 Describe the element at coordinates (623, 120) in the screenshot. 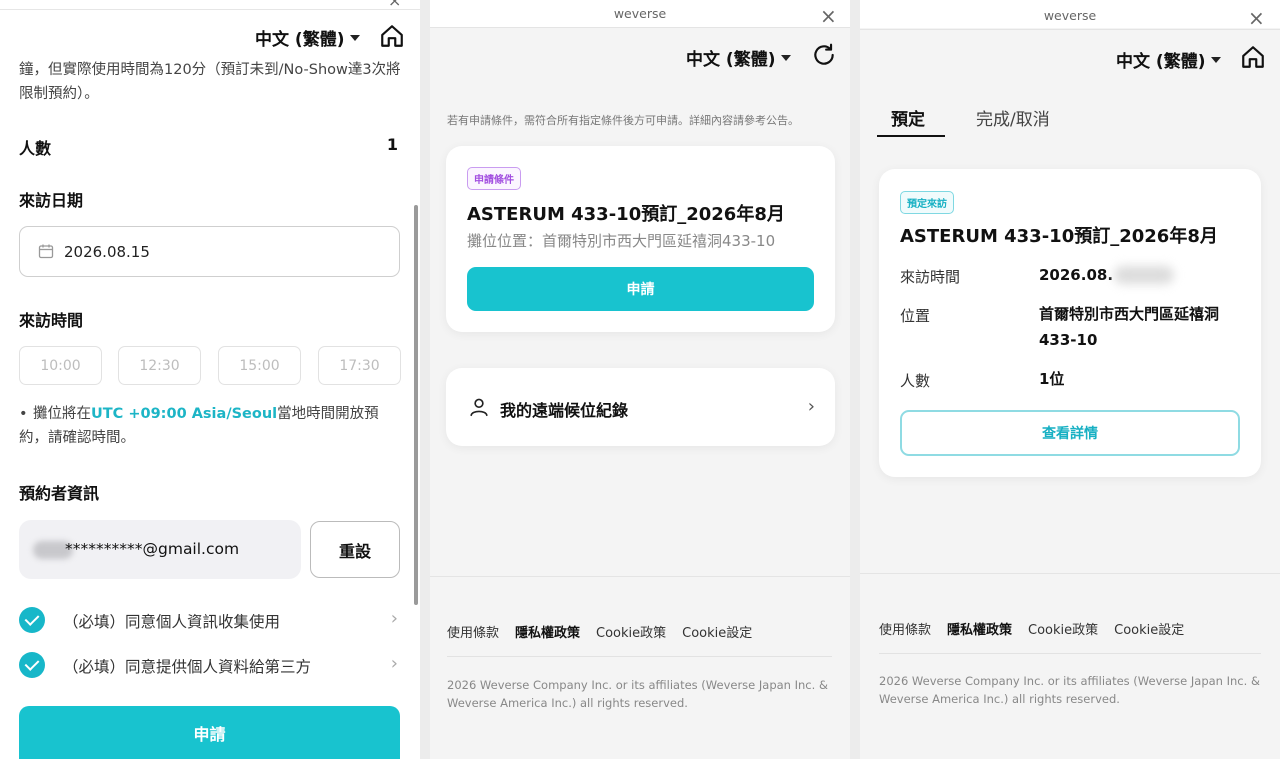

I see `application-notice: 若有申請條件，需符合所有指定條件後方可申請。詳細內容請參考公告。` at that location.